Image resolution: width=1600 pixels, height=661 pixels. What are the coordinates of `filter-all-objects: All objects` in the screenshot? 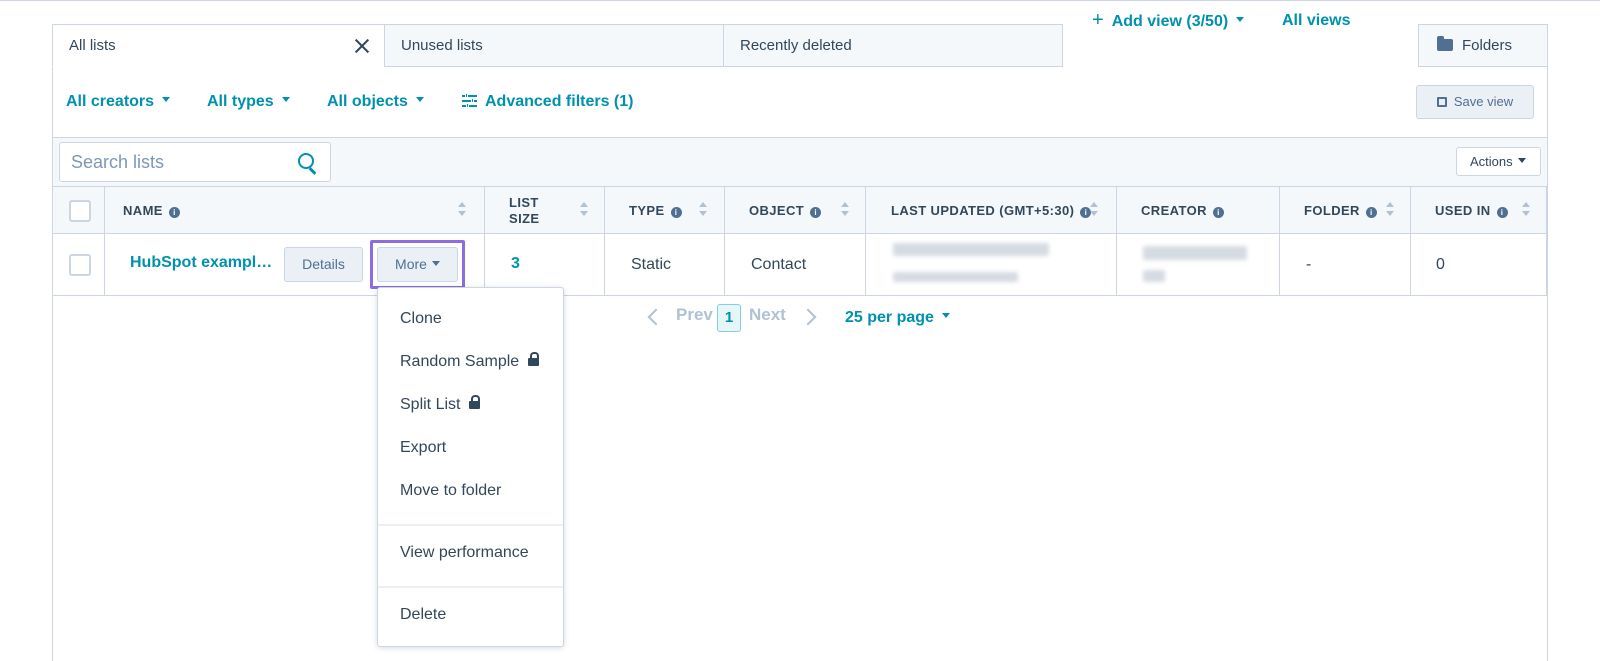 It's located at (375, 102).